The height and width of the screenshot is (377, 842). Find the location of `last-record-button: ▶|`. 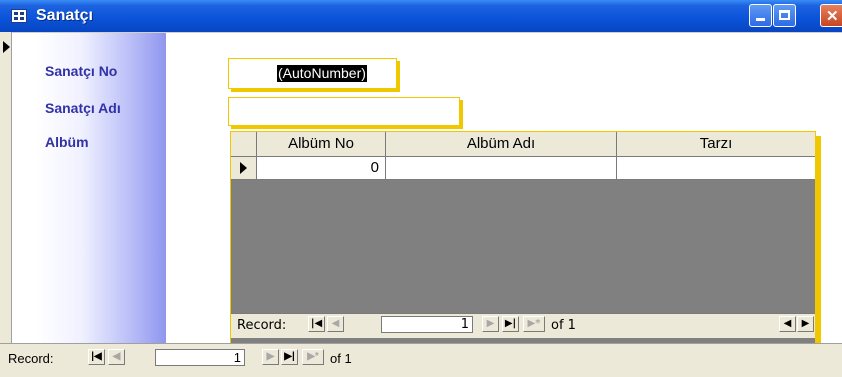

last-record-button: ▶| is located at coordinates (289, 357).